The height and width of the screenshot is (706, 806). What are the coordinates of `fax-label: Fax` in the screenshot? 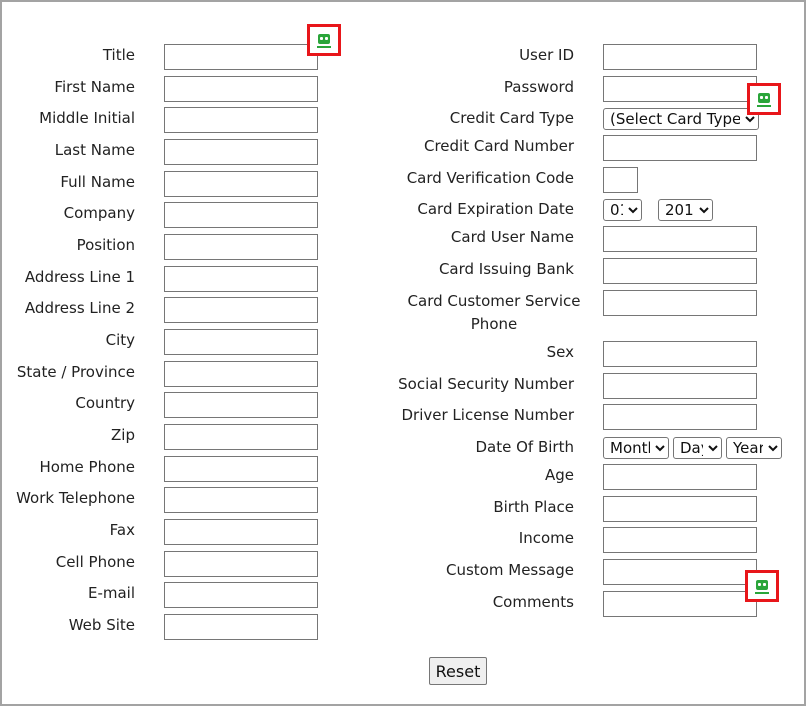 It's located at (122, 530).